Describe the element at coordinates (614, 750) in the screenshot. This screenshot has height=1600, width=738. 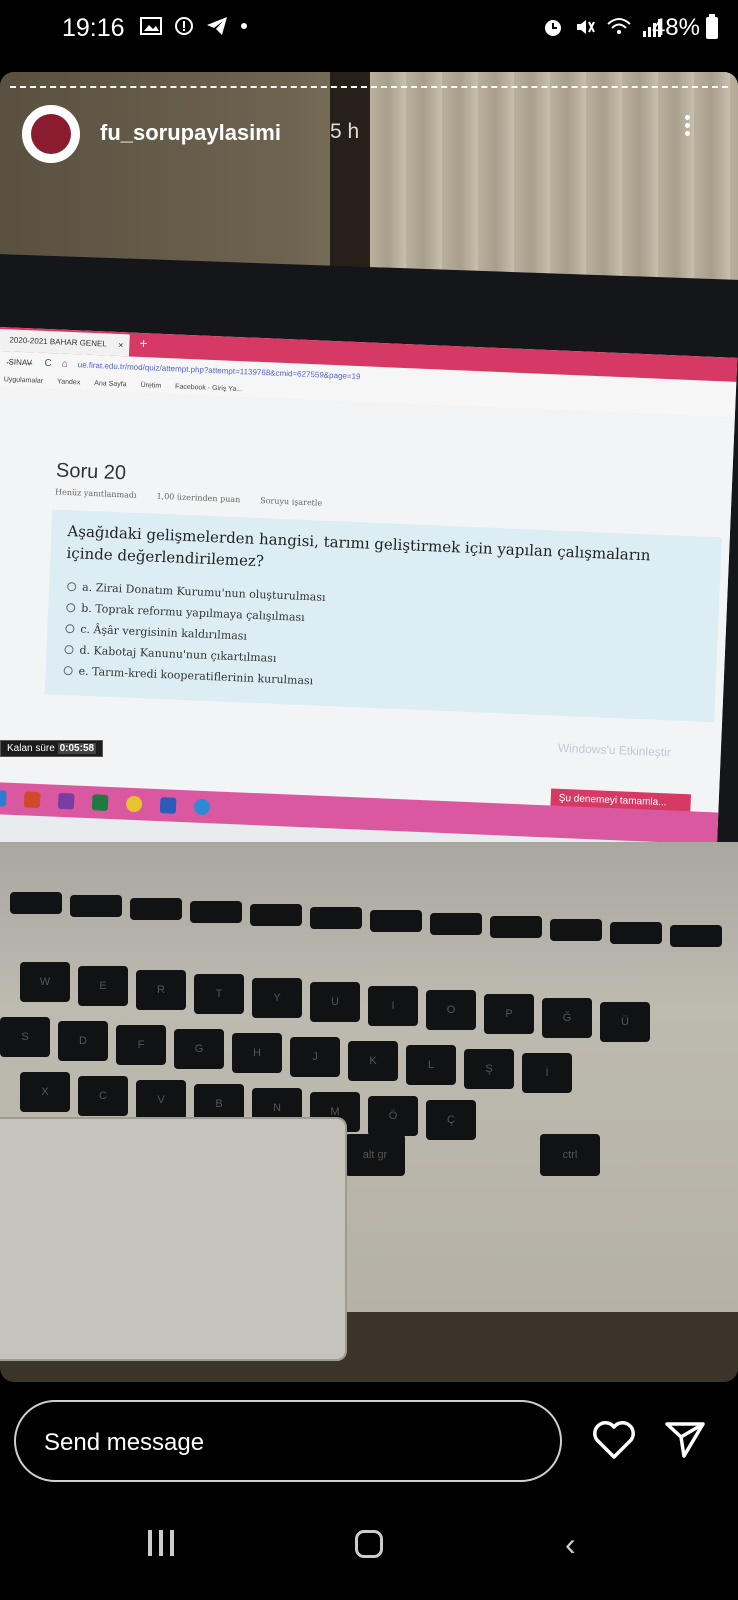
I see `windows-activation-watermark: Windows'u Etkinleştir` at that location.